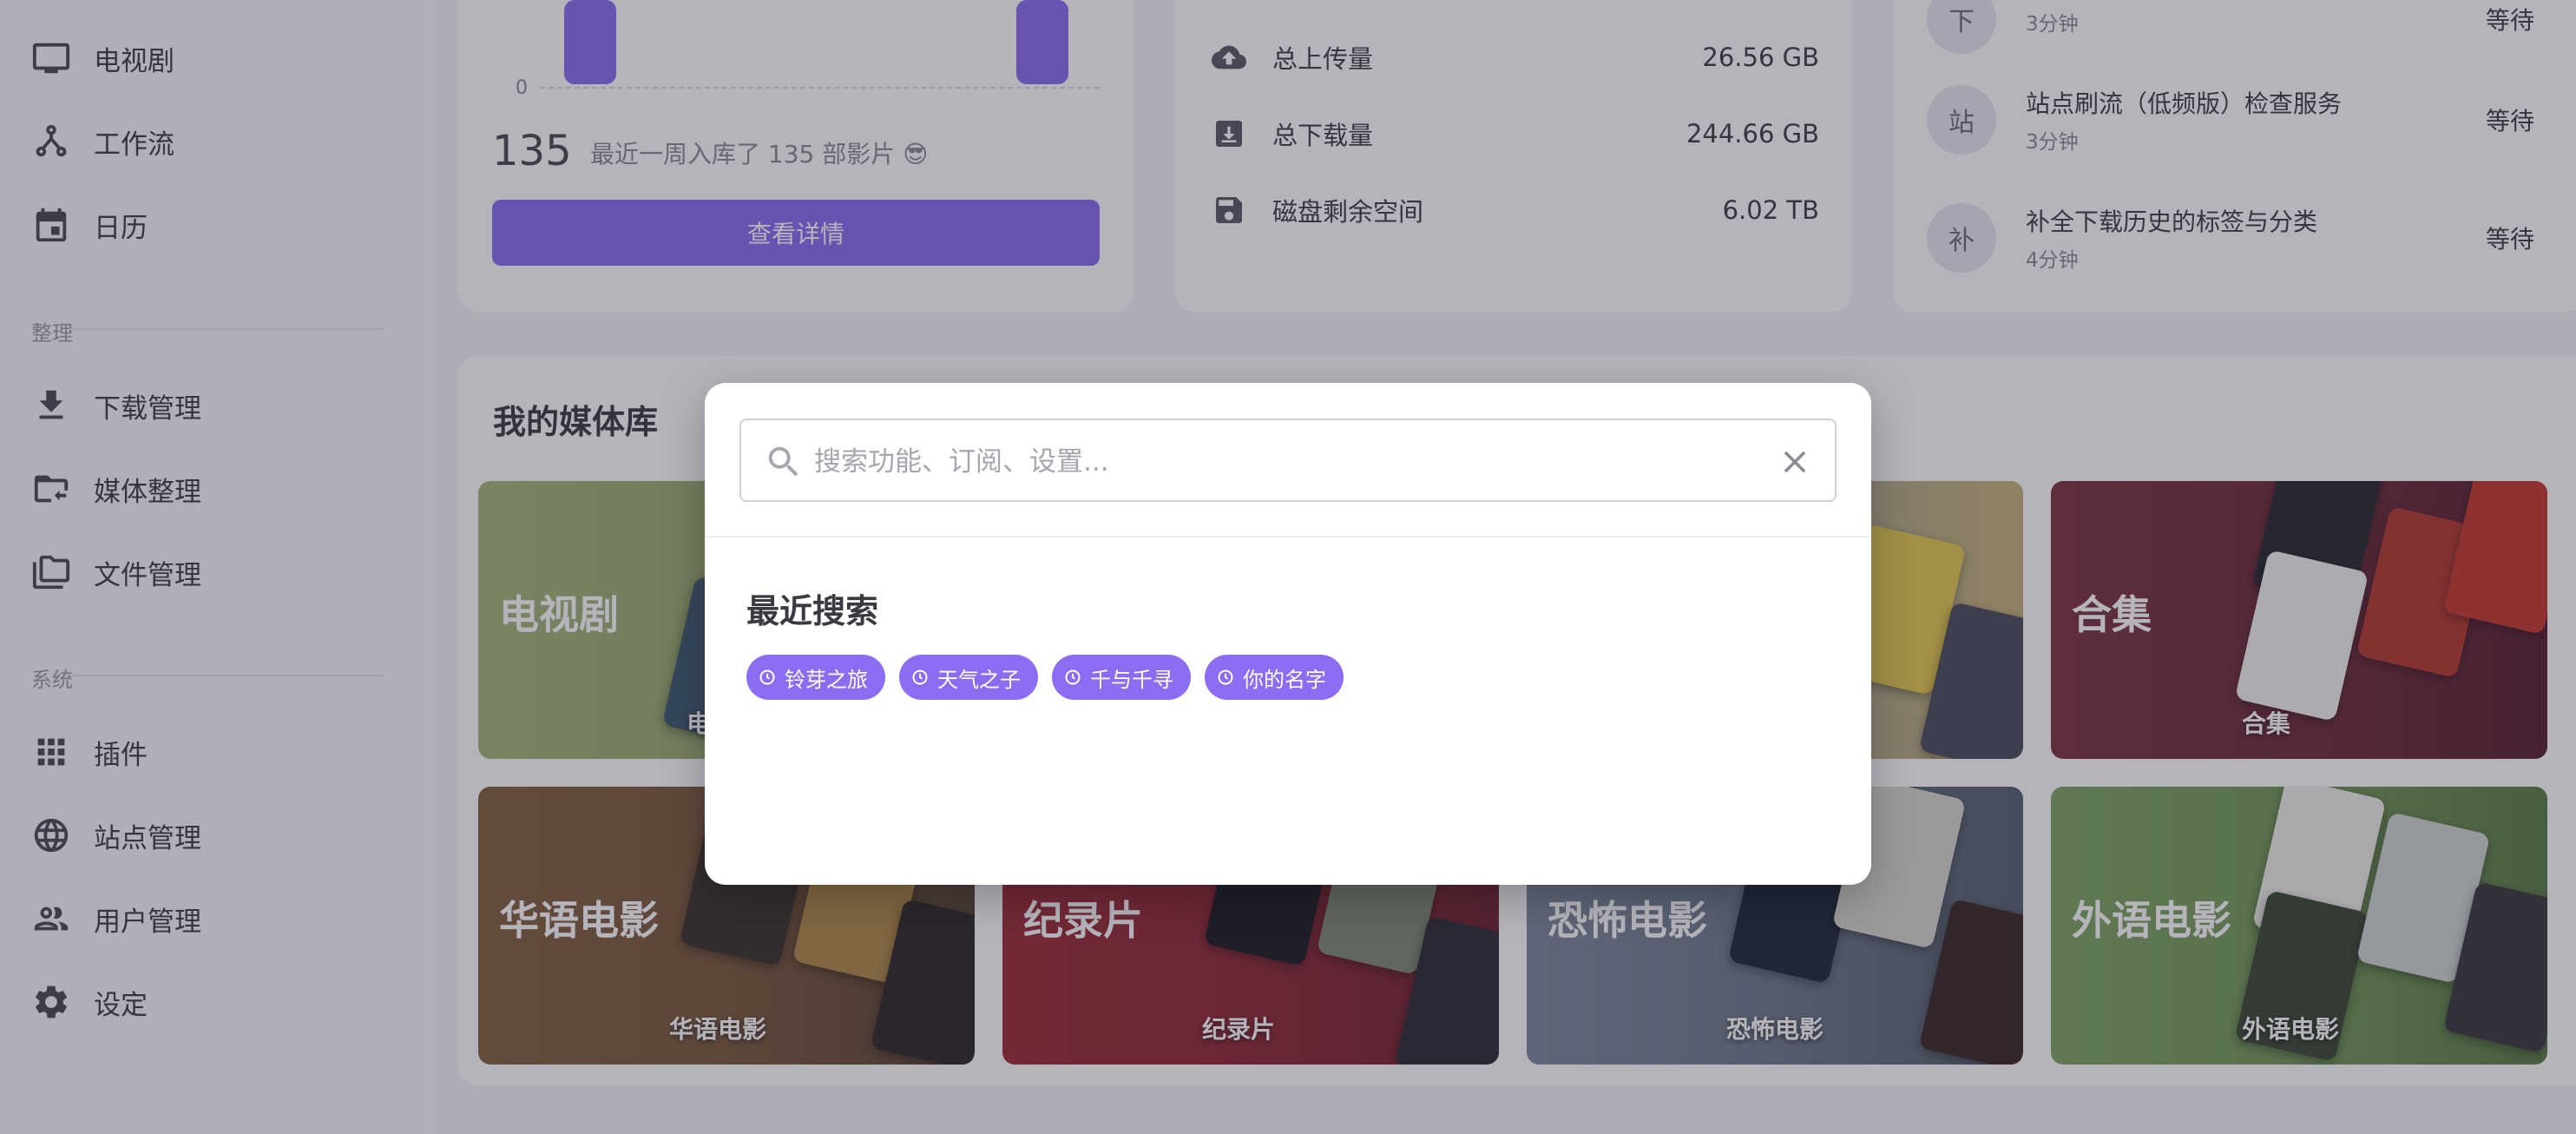  I want to click on search-box, so click(1288, 461).